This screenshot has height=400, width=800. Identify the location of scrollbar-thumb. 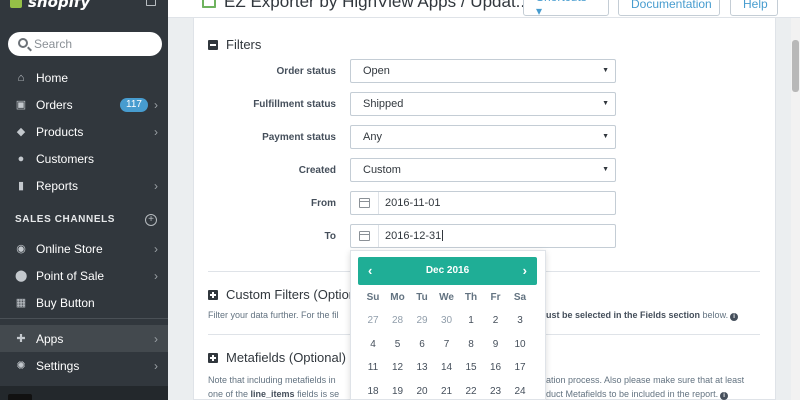
(795, 66).